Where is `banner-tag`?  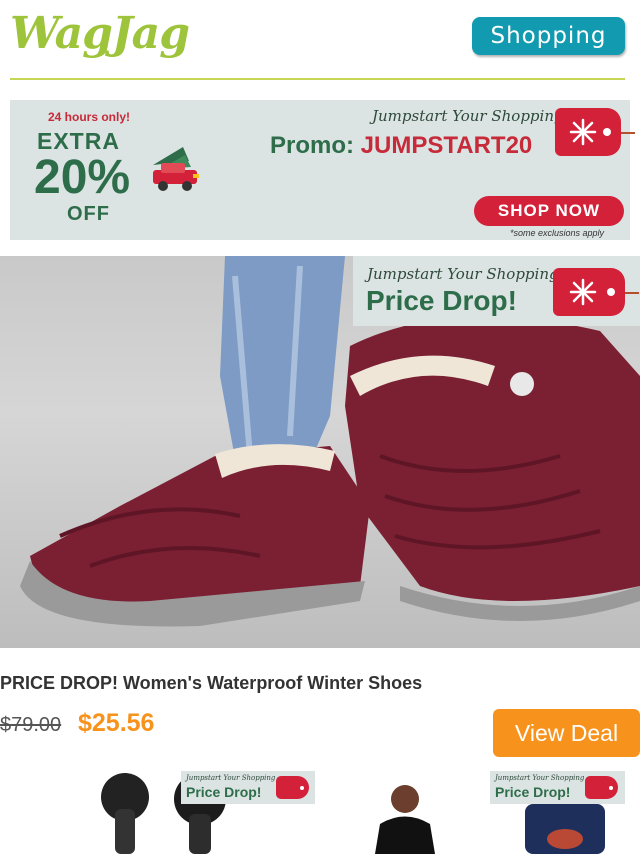 banner-tag is located at coordinates (595, 132).